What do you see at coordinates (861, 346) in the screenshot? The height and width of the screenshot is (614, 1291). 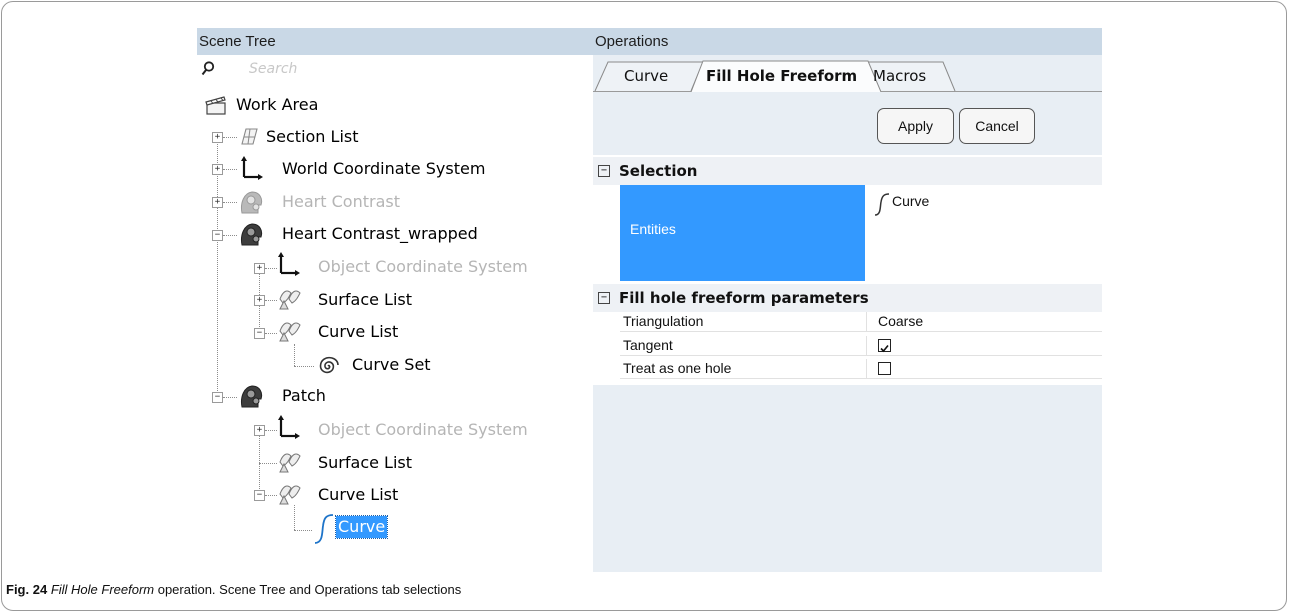 I see `prop-row-tangent: Tangent` at bounding box center [861, 346].